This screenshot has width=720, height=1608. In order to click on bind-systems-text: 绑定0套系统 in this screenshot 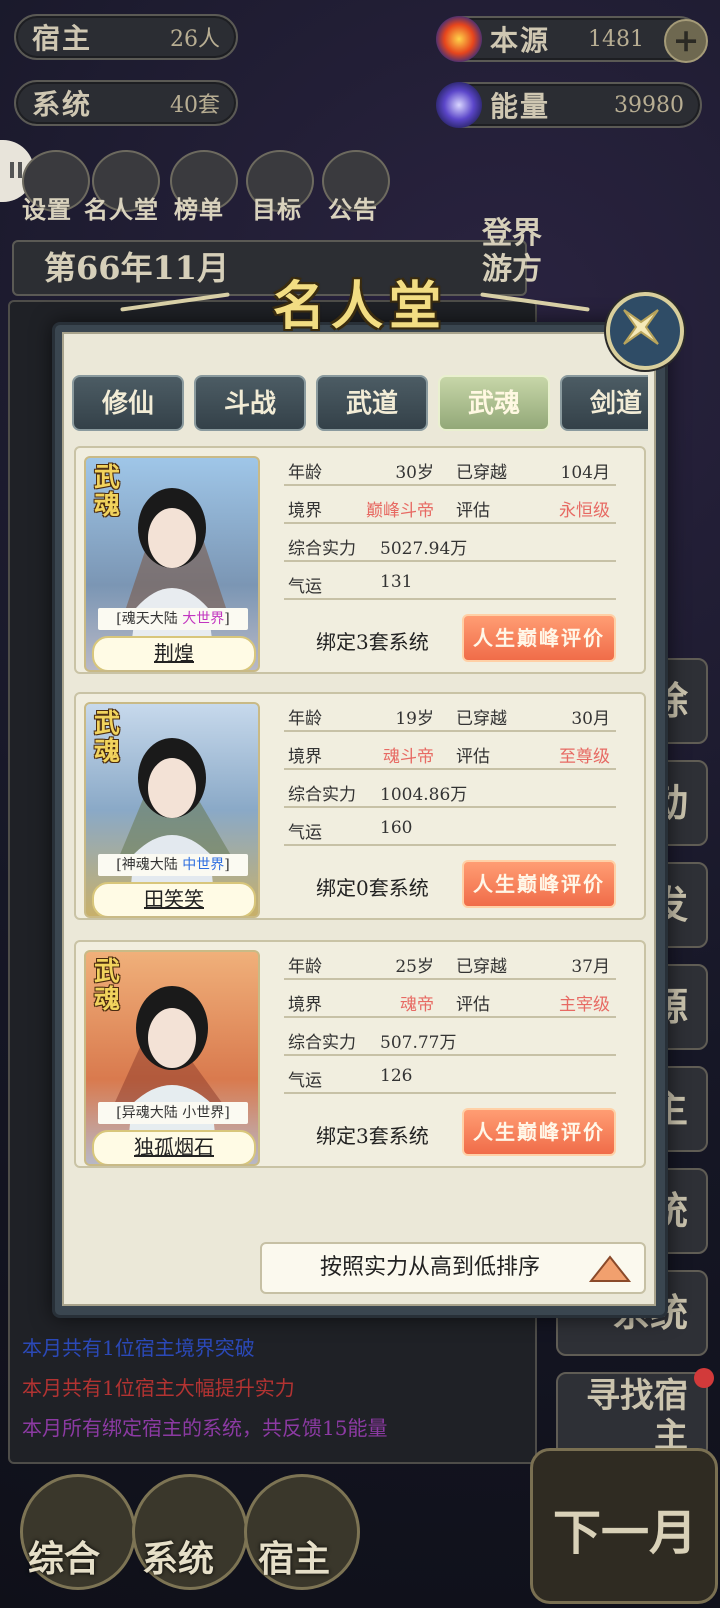, I will do `click(372, 888)`.